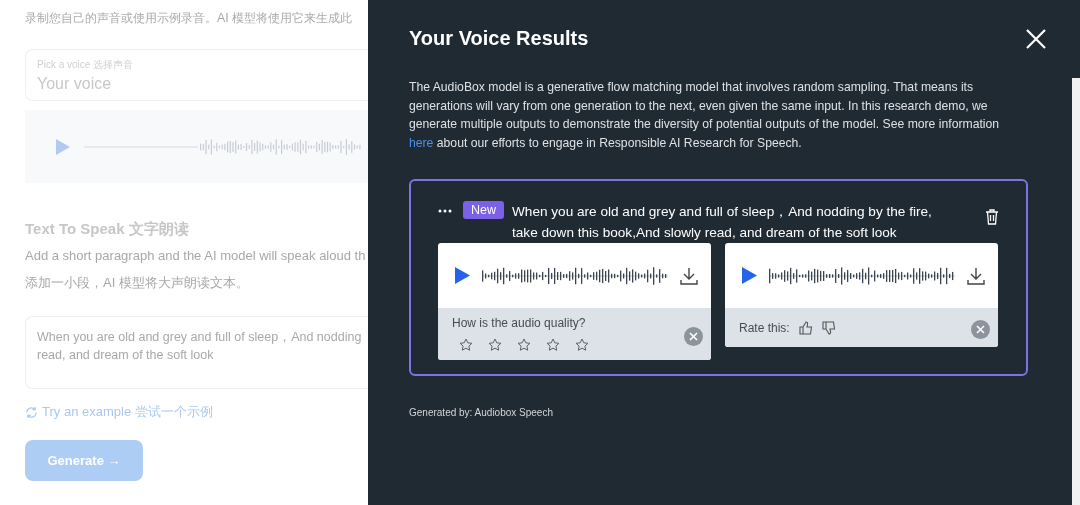 Image resolution: width=1080 pixels, height=505 pixels. What do you see at coordinates (1076, 291) in the screenshot?
I see `scrollbar` at bounding box center [1076, 291].